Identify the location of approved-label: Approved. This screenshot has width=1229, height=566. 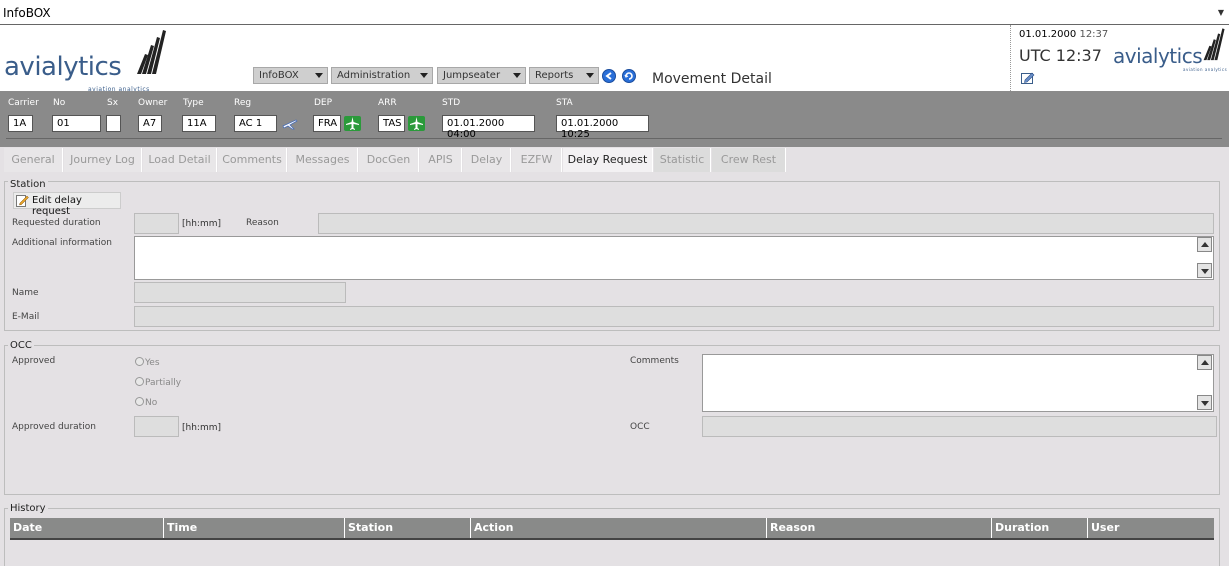
(34, 361).